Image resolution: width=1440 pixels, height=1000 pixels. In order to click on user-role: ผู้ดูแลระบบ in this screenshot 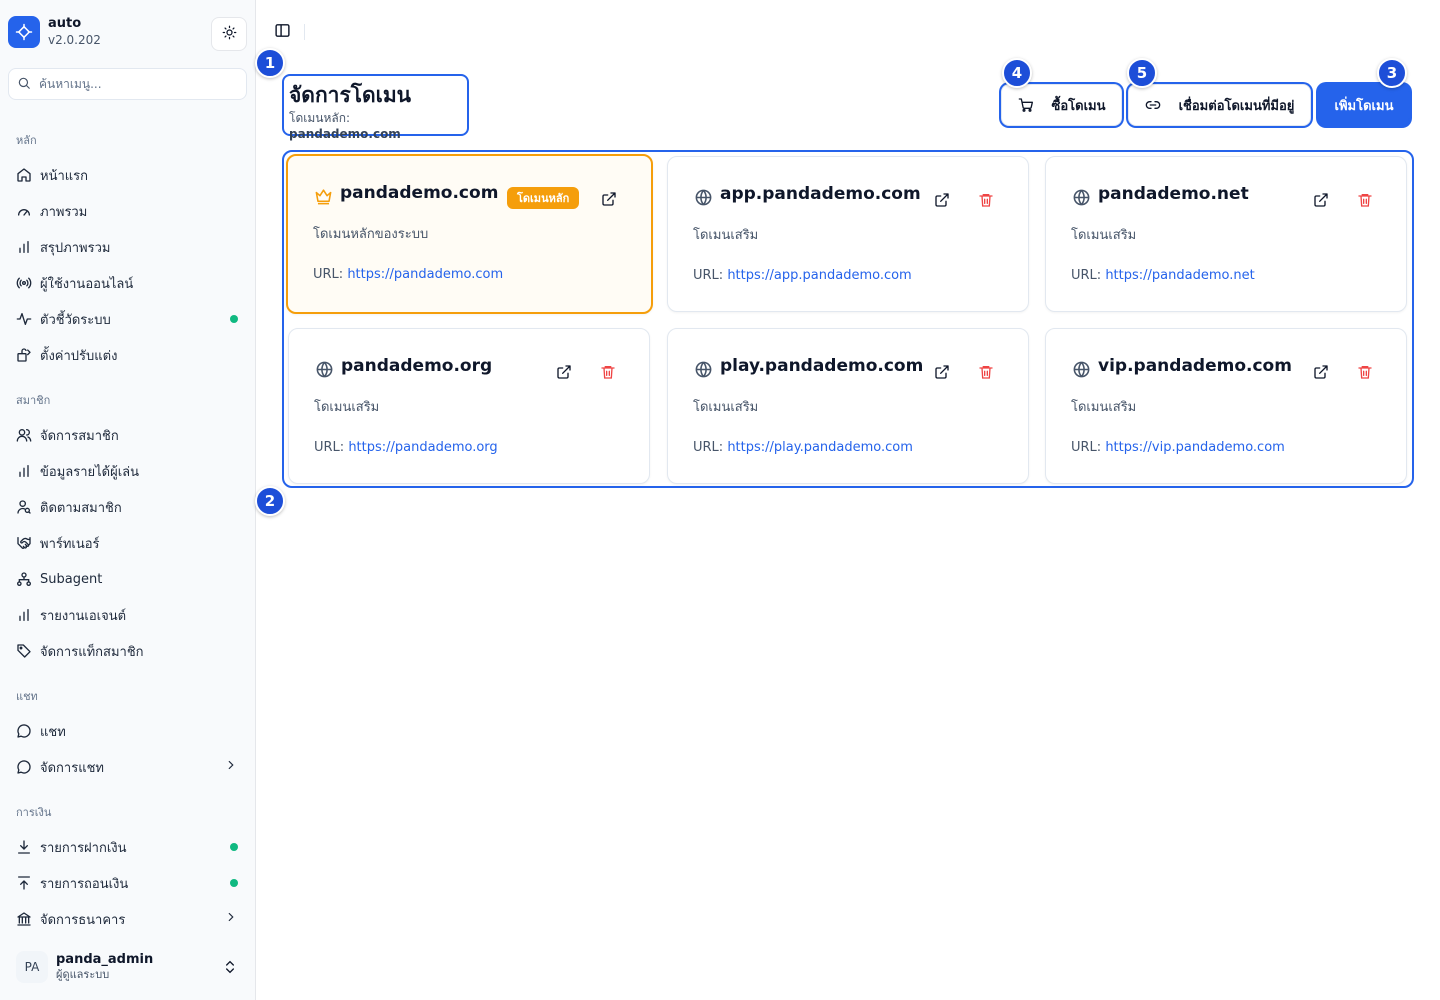, I will do `click(83, 974)`.